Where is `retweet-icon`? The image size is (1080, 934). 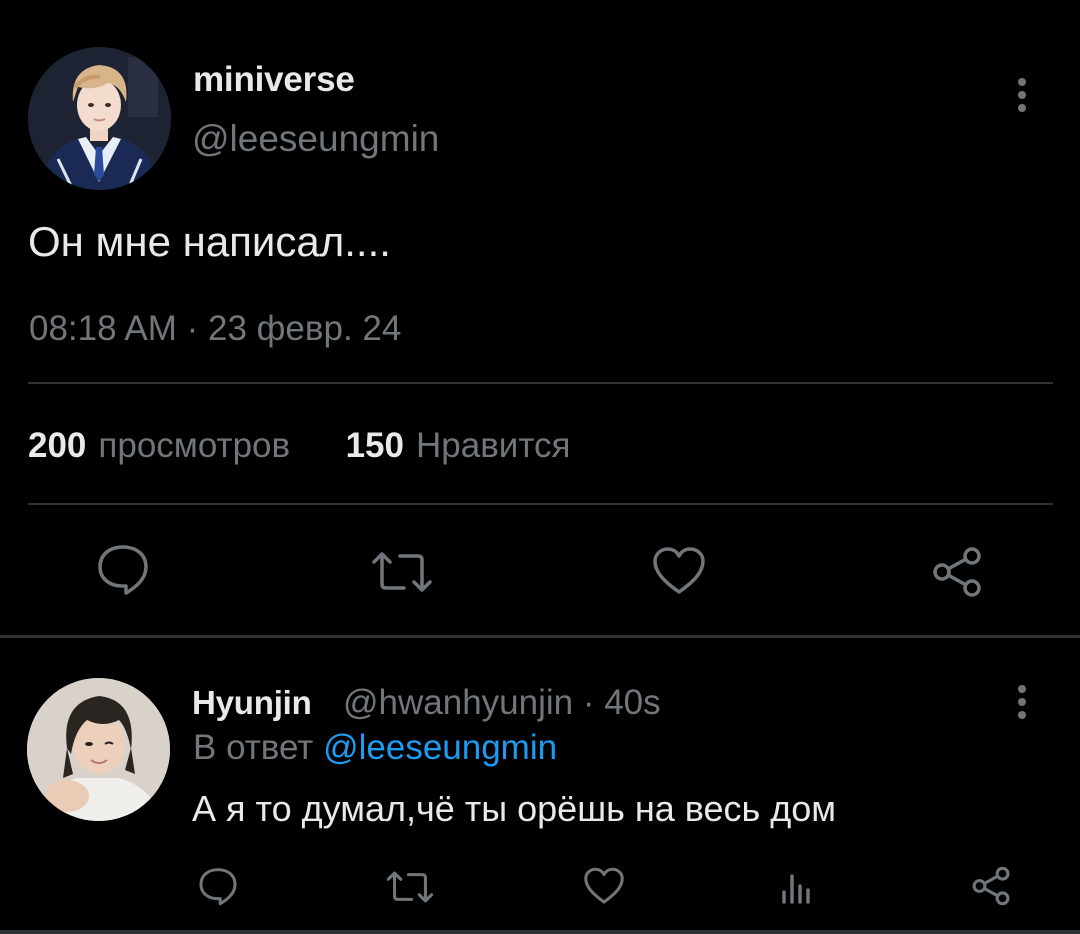 retweet-icon is located at coordinates (402, 572).